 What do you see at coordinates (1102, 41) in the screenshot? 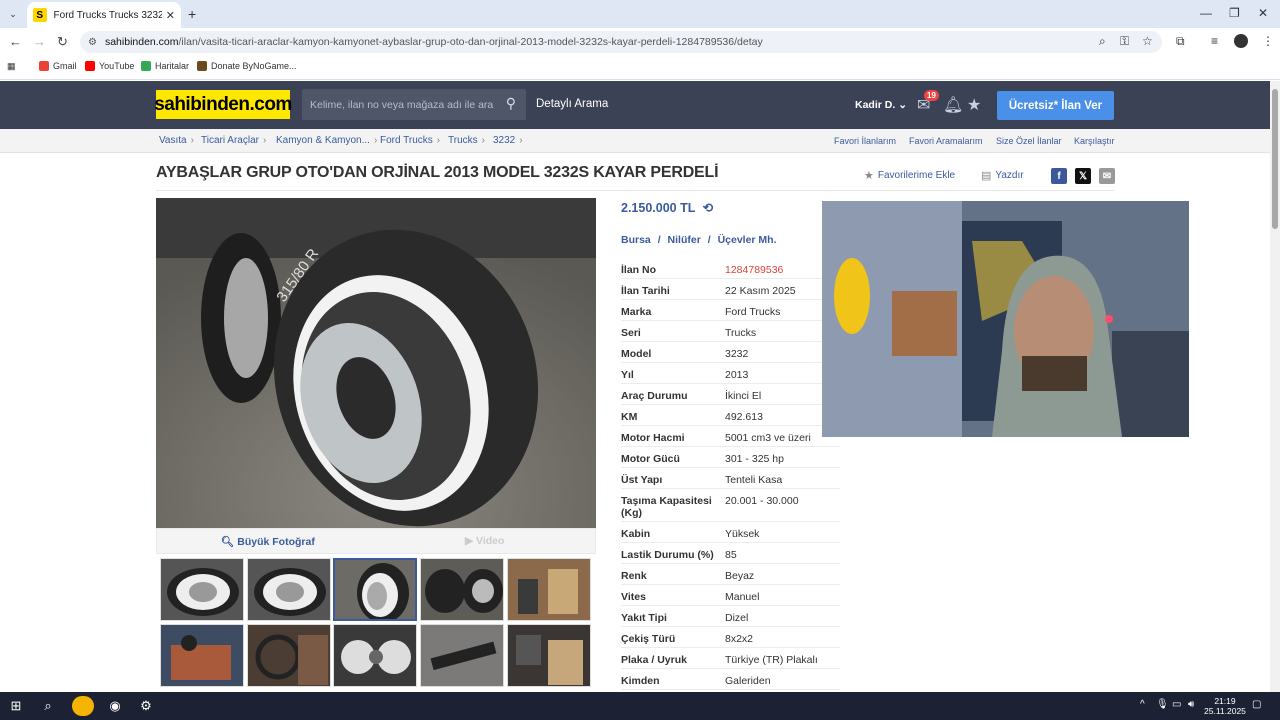
I see `zoom-icon: ⌕` at bounding box center [1102, 41].